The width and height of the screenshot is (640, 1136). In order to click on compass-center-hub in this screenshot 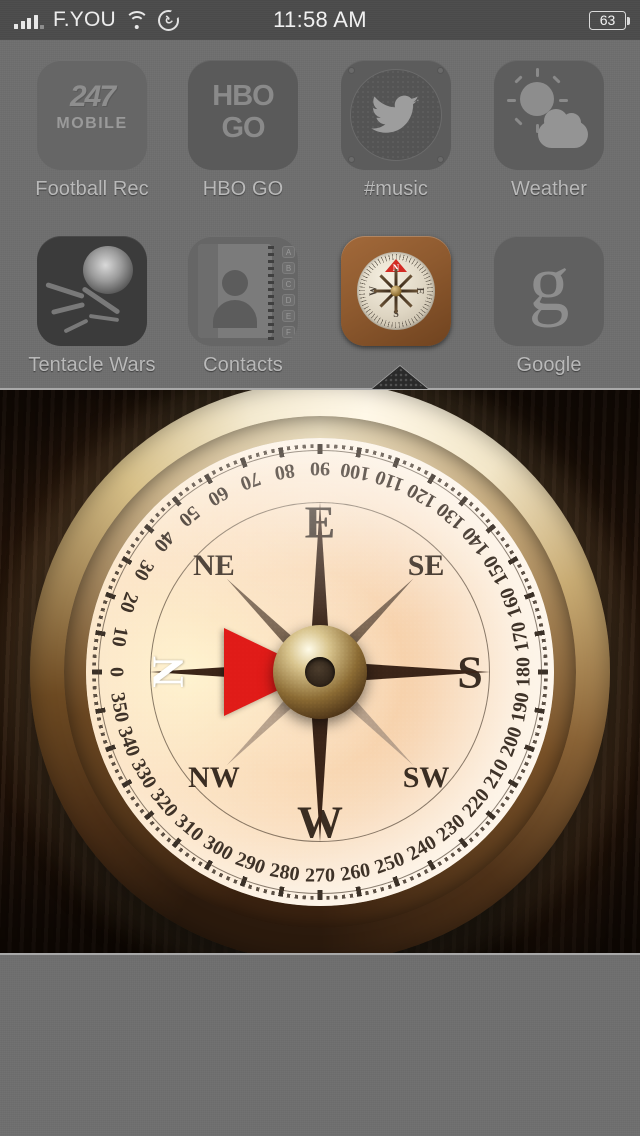, I will do `click(320, 671)`.